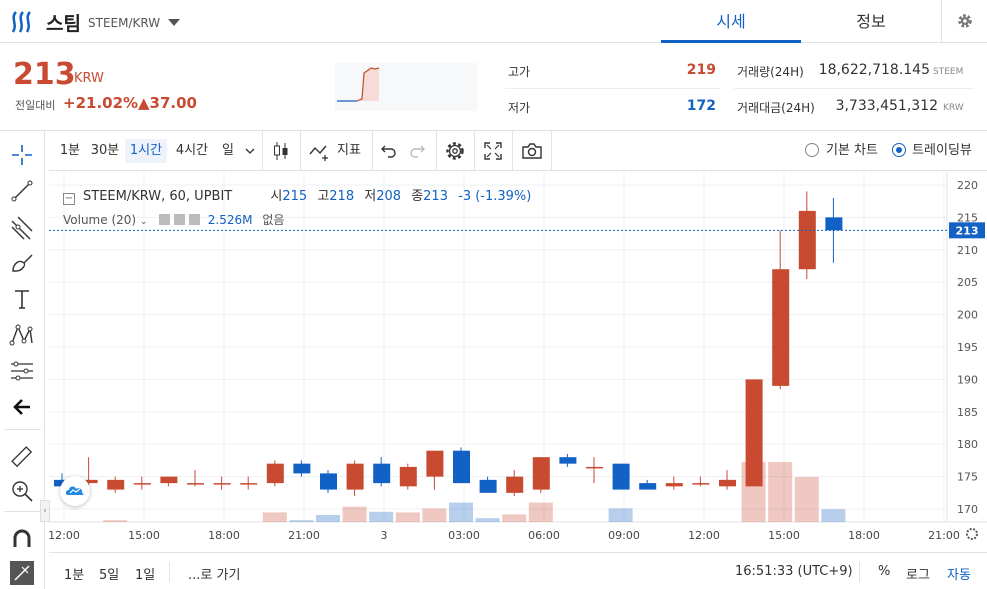 Image resolution: width=987 pixels, height=589 pixels. I want to click on brush-icon, so click(22, 263).